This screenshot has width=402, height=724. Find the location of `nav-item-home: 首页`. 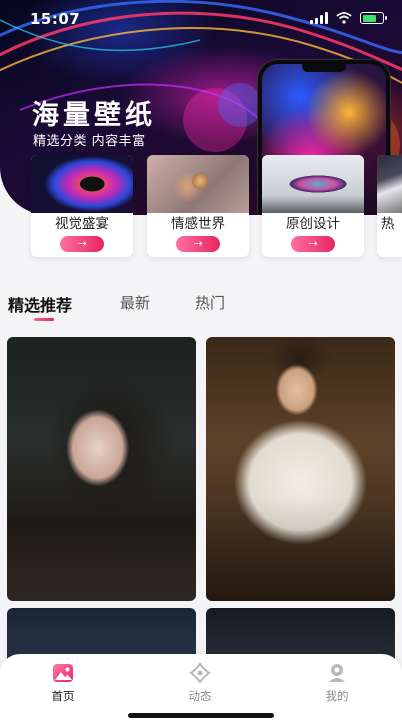

nav-item-home: 首页 is located at coordinates (63, 683).